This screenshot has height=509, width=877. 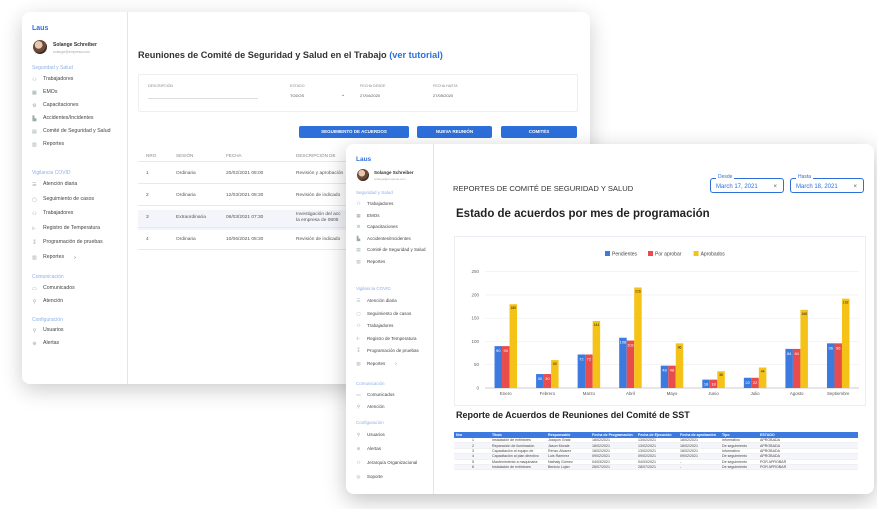 What do you see at coordinates (657, 435) in the screenshot?
I see `column-header: Fecha de Ejecución` at bounding box center [657, 435].